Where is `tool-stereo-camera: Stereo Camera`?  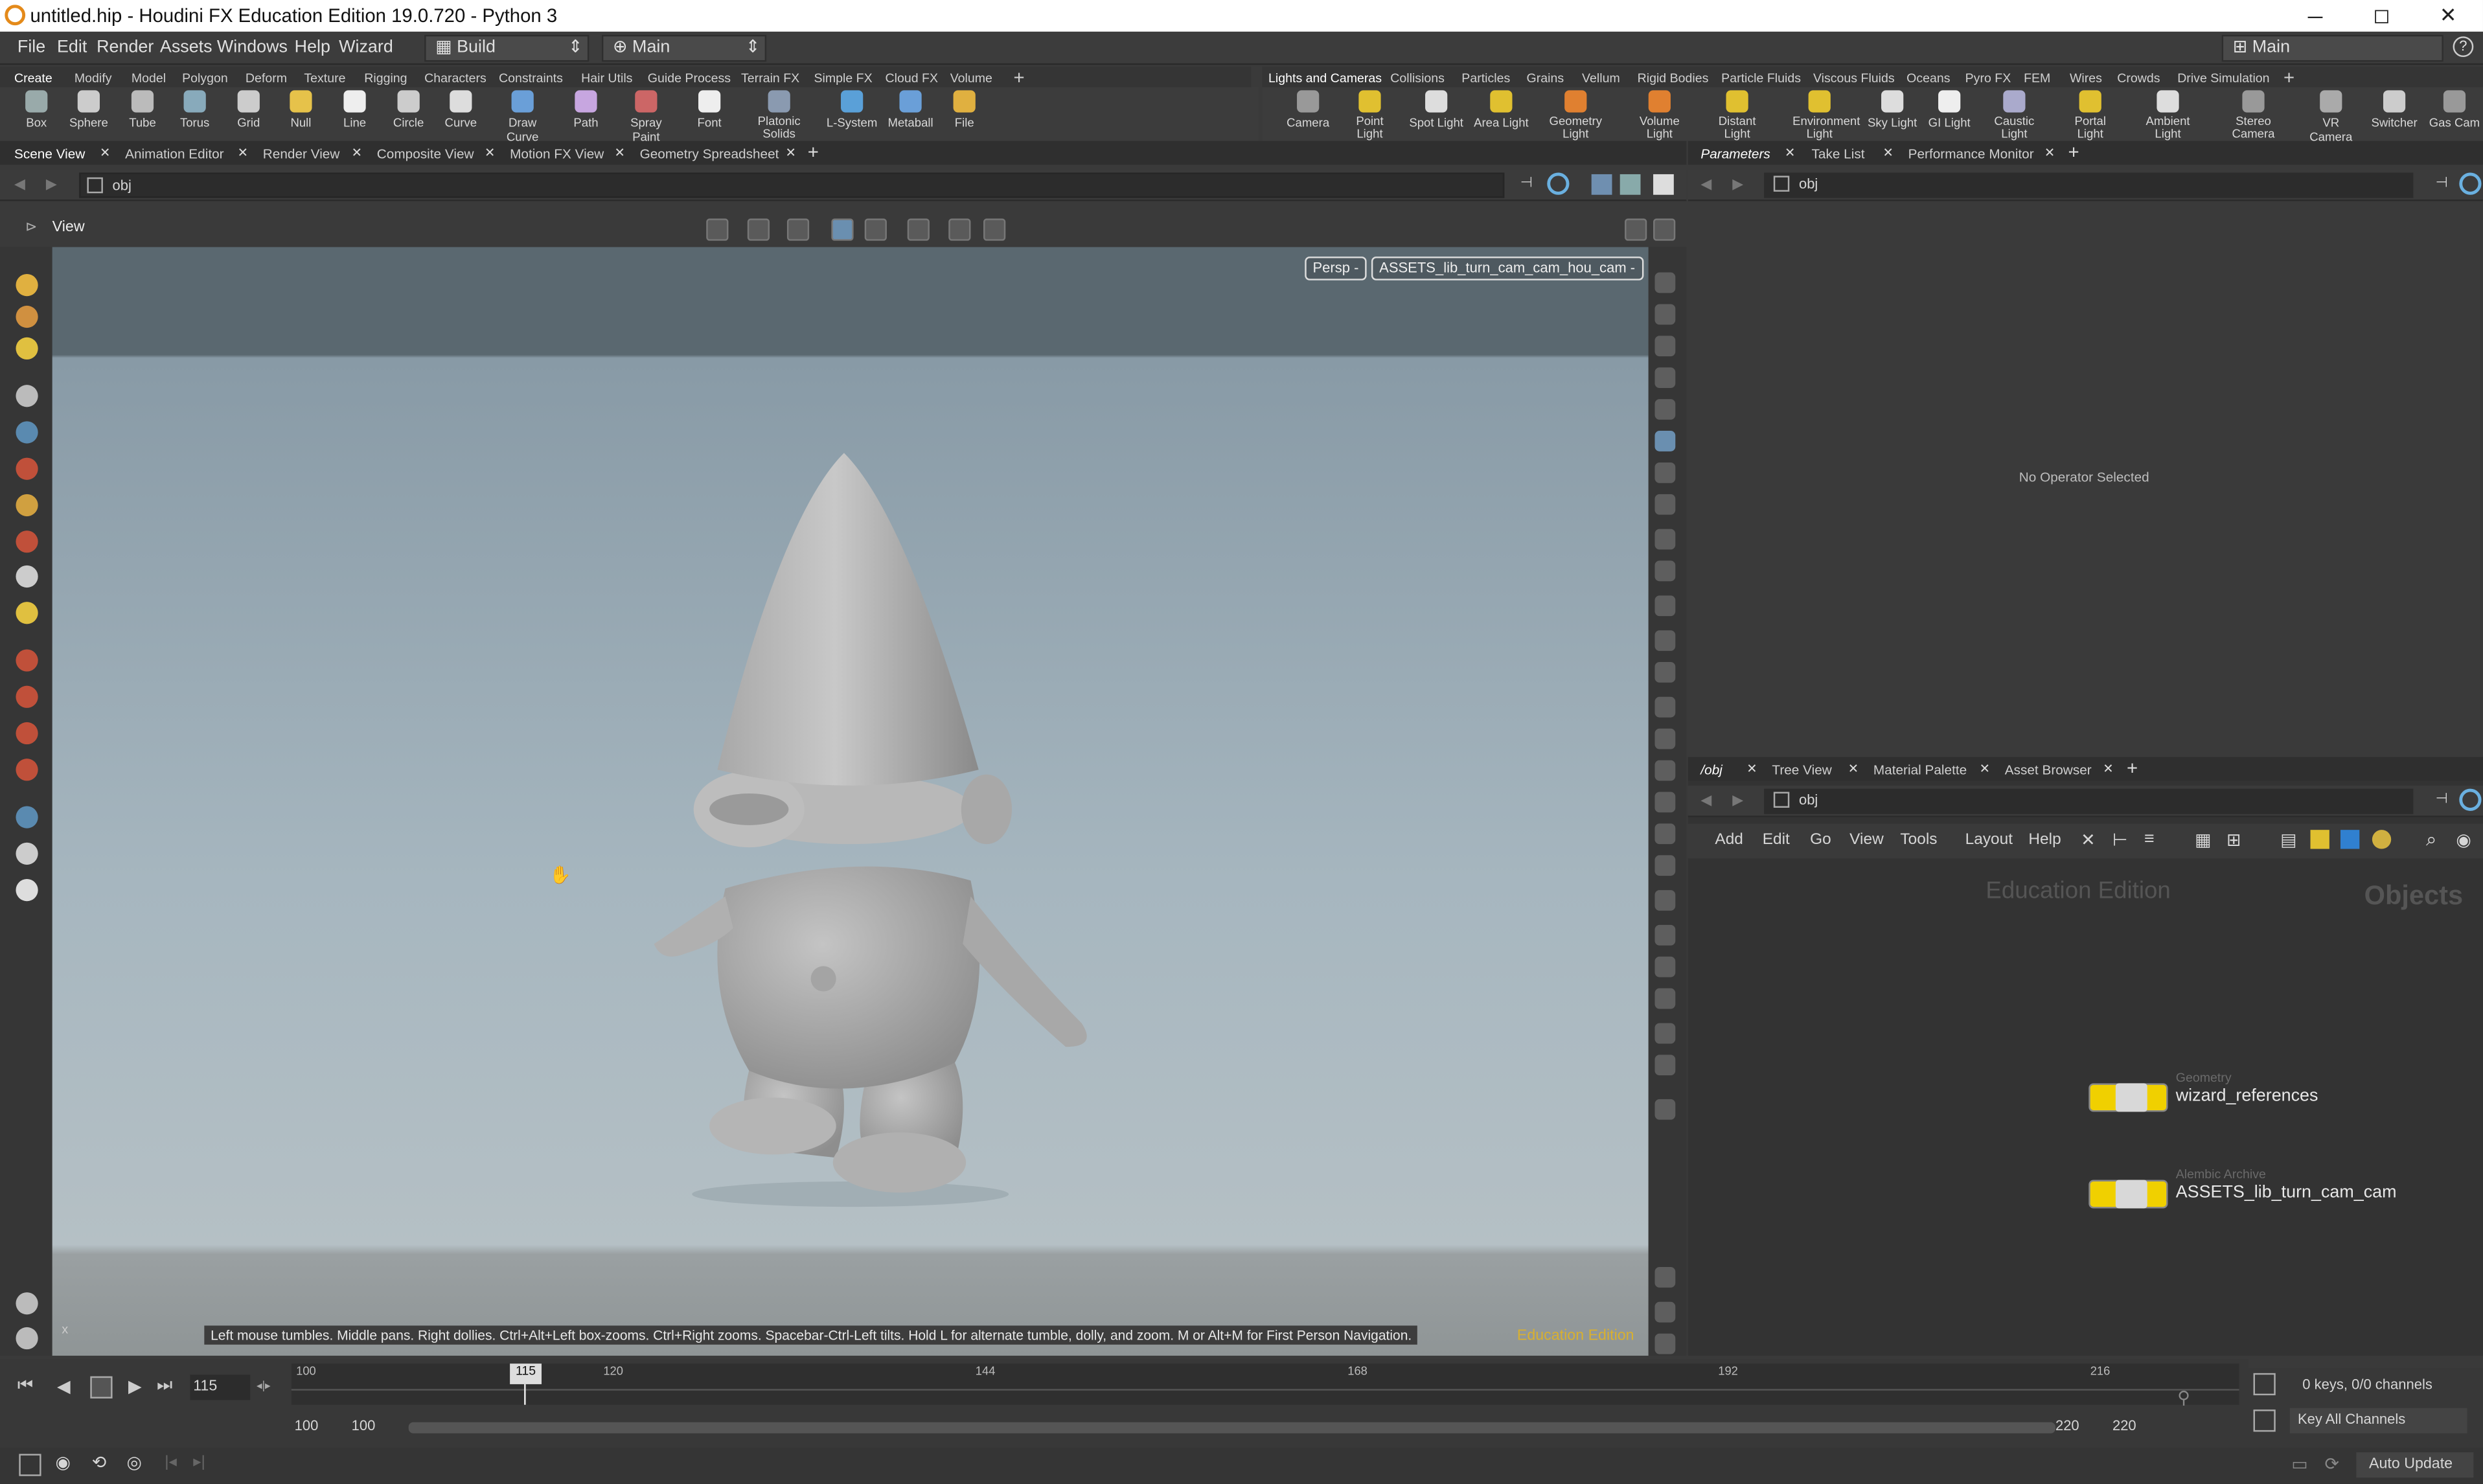
tool-stereo-camera: Stereo Camera is located at coordinates (2253, 115).